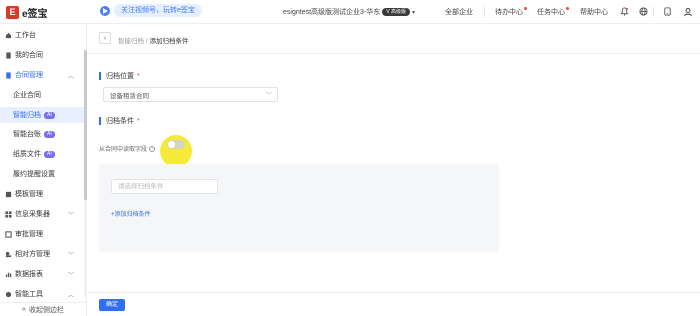 The image size is (700, 316). What do you see at coordinates (171, 144) in the screenshot?
I see `toggle-knob` at bounding box center [171, 144].